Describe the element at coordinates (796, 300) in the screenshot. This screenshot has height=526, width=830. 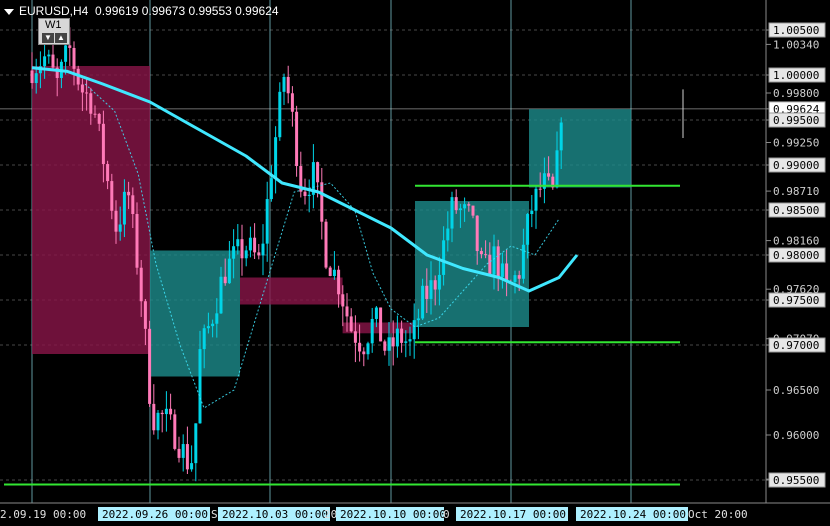
I see `price-label: 0.97500` at that location.